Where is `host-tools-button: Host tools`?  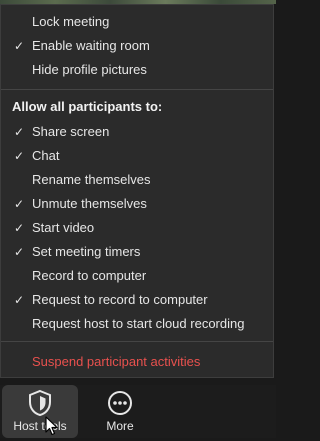 host-tools-button: Host tools is located at coordinates (40, 411).